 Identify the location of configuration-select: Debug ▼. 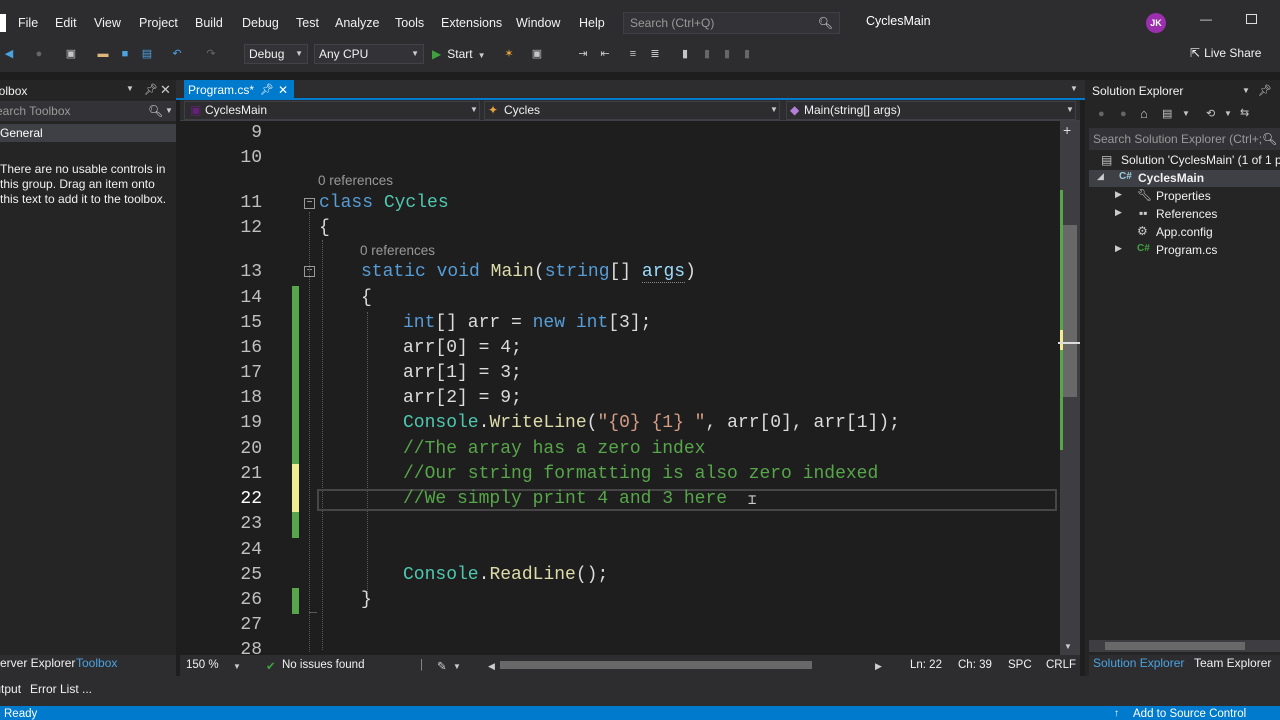
(276, 54).